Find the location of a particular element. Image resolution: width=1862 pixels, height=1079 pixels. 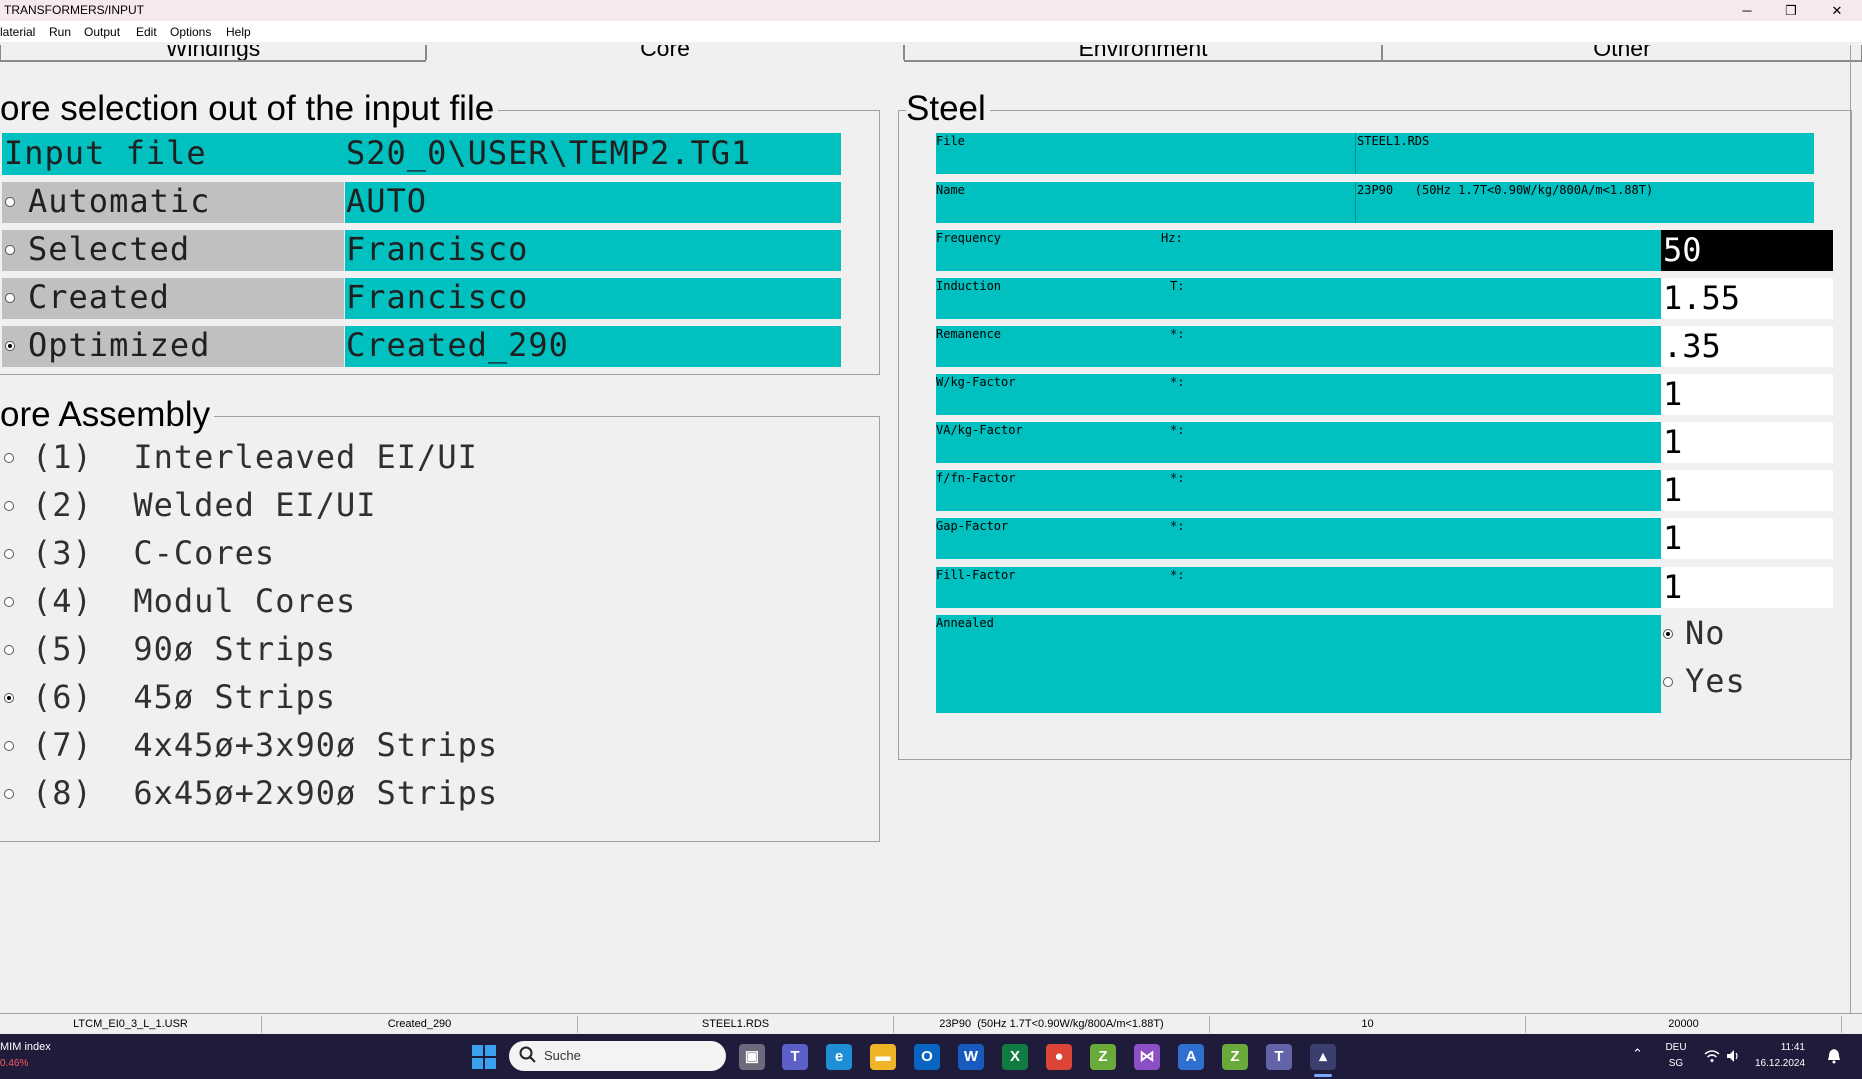

remanence-input: .35 is located at coordinates (1747, 346).